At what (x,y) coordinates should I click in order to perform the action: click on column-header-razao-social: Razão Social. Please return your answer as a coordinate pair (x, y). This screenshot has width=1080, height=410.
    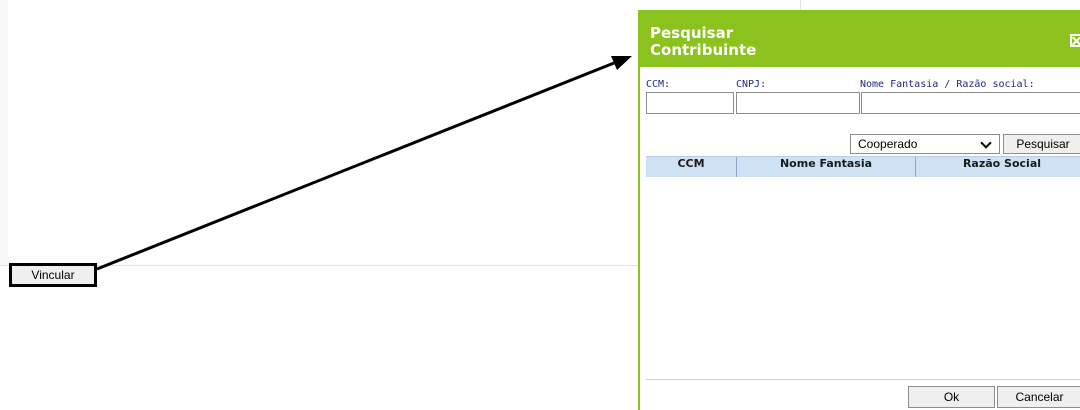
    Looking at the image, I should click on (1002, 163).